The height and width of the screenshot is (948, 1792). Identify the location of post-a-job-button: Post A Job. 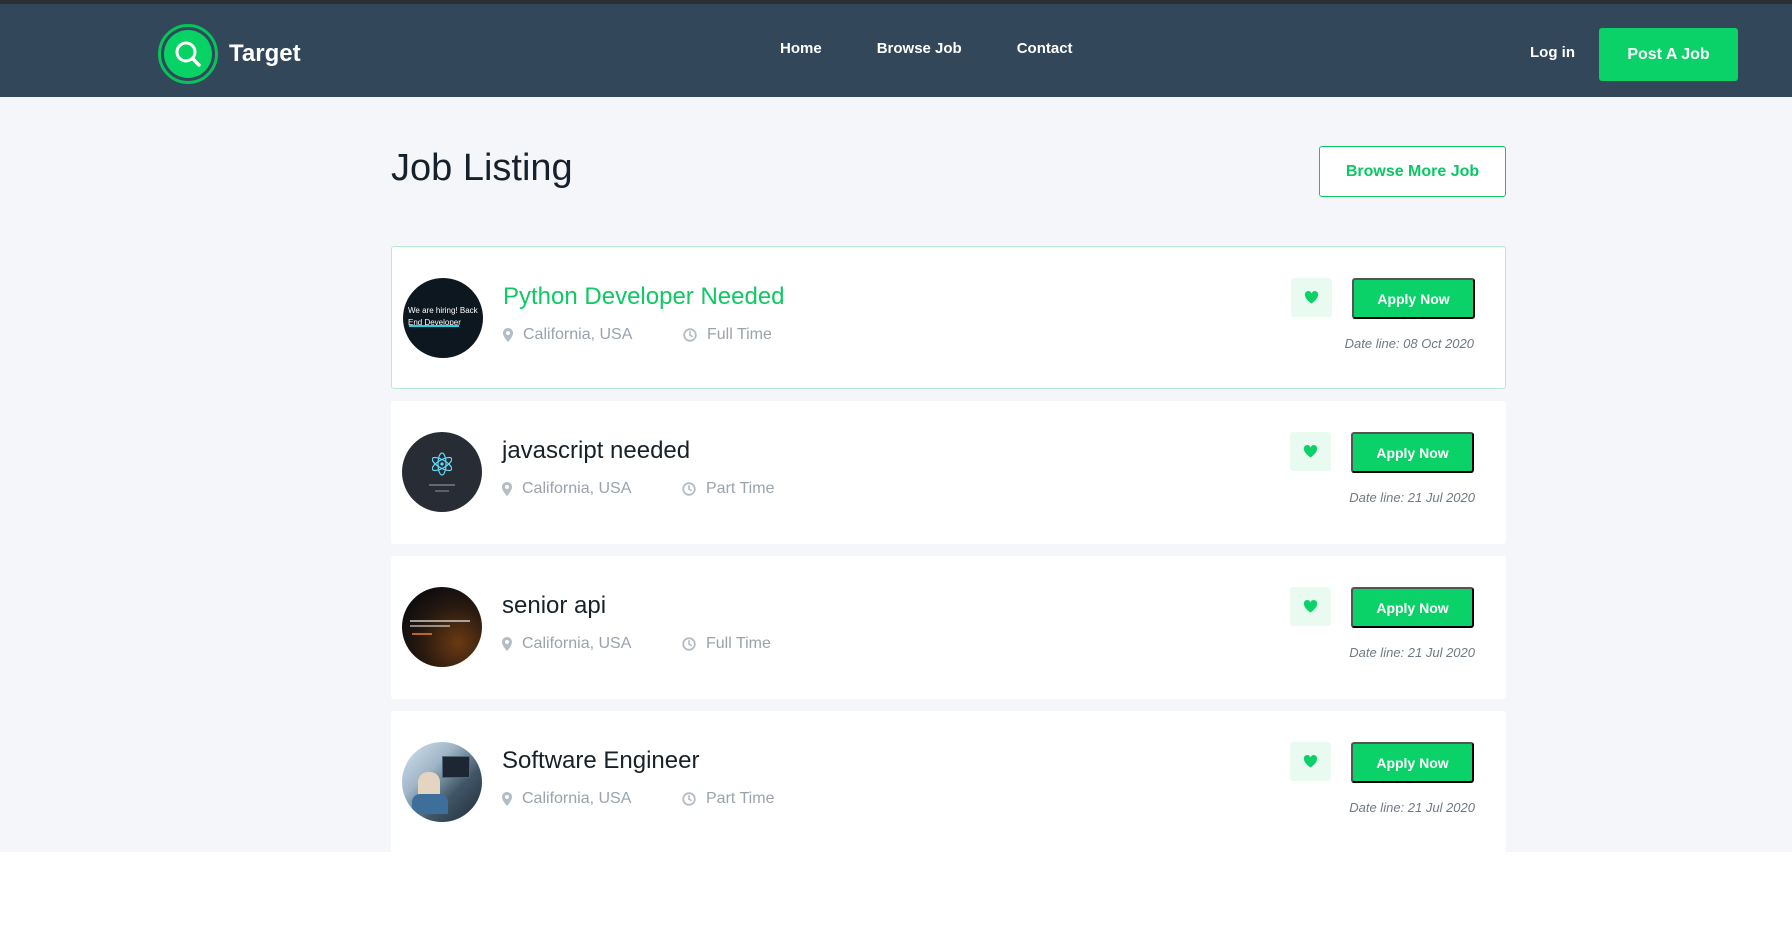
(1668, 54).